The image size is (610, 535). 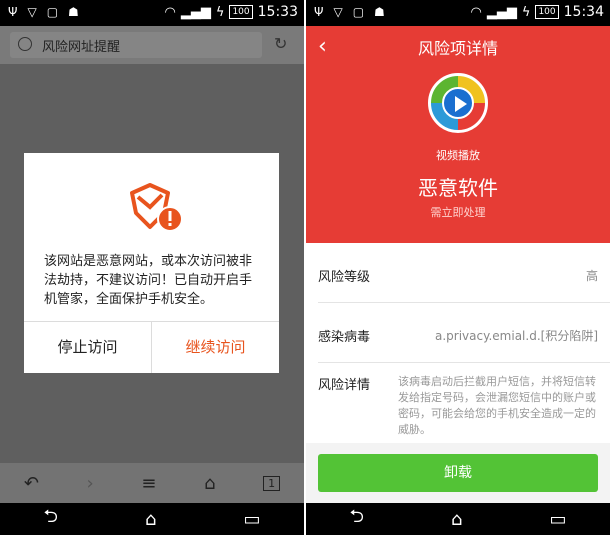 What do you see at coordinates (461, 104) in the screenshot?
I see `play-icon` at bounding box center [461, 104].